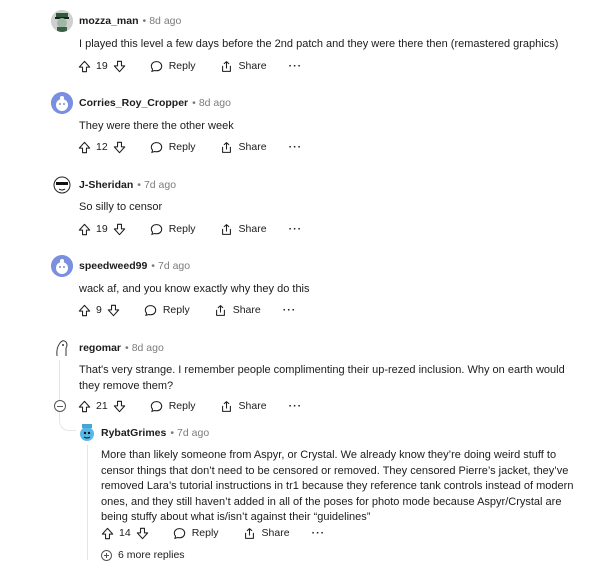 The image size is (600, 564). Describe the element at coordinates (133, 433) in the screenshot. I see `username: RybatGrimes` at that location.